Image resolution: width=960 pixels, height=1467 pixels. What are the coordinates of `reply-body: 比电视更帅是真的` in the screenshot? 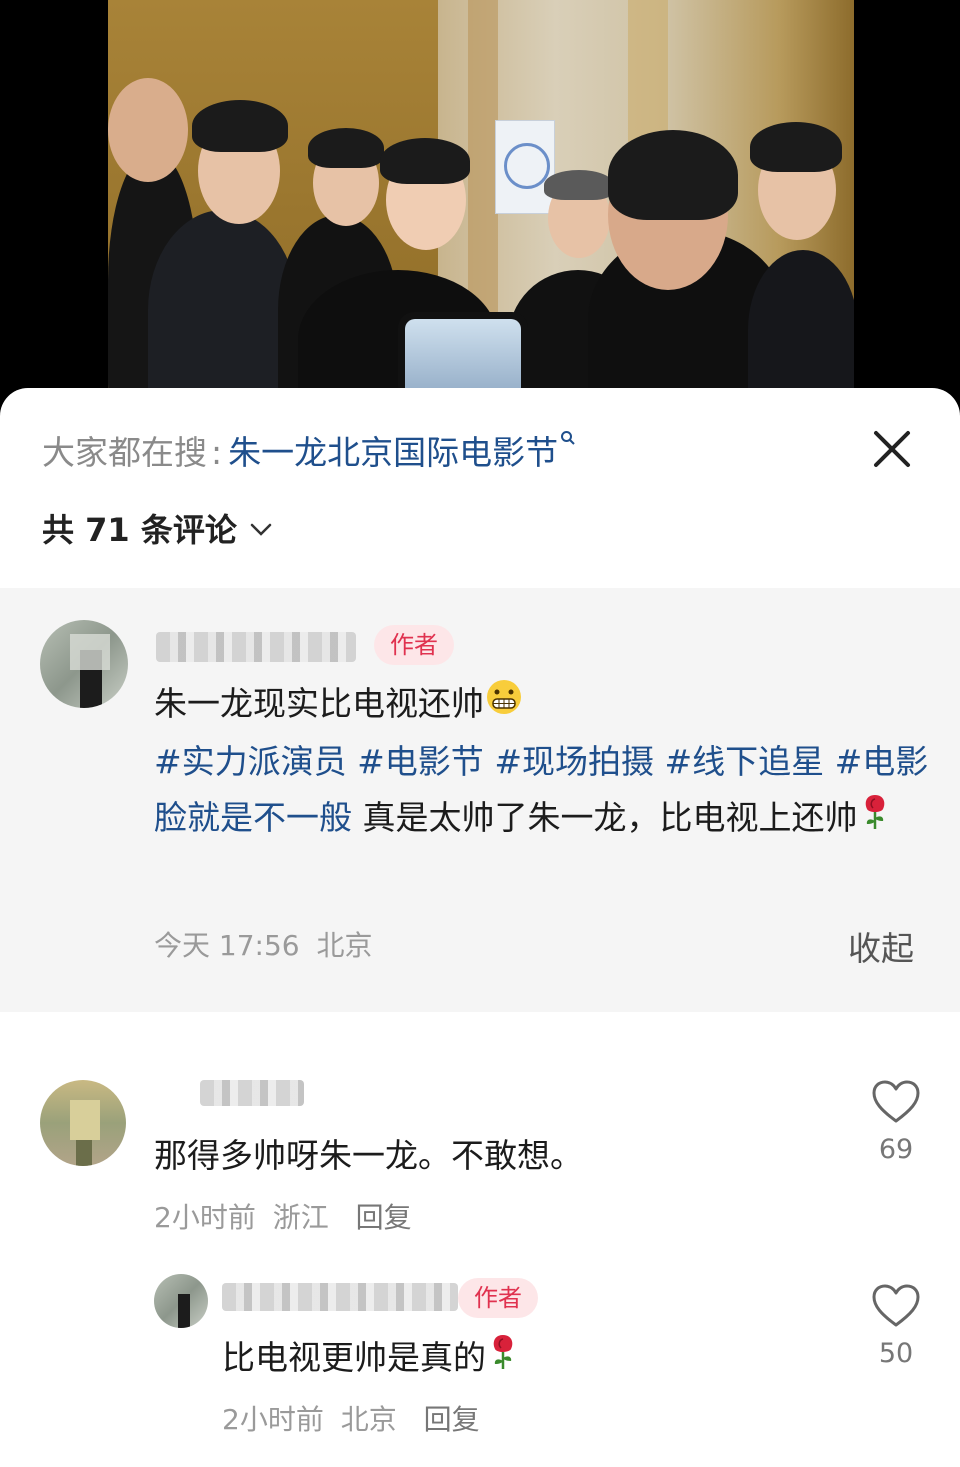 It's located at (371, 1359).